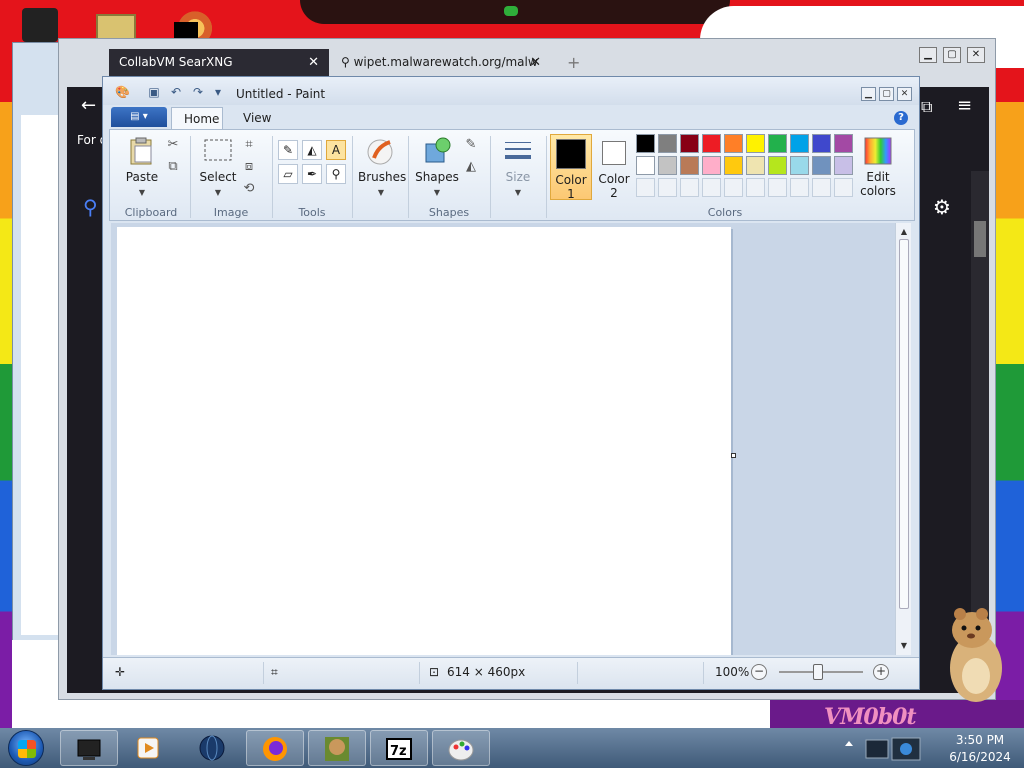  Describe the element at coordinates (254, 118) in the screenshot. I see `tab-view: View` at that location.